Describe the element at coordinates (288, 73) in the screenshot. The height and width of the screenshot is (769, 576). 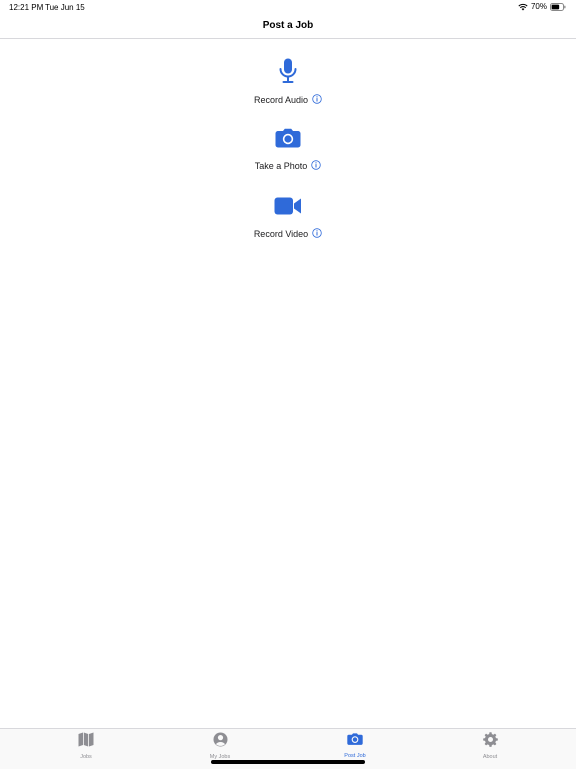
I see `microphone-icon` at that location.